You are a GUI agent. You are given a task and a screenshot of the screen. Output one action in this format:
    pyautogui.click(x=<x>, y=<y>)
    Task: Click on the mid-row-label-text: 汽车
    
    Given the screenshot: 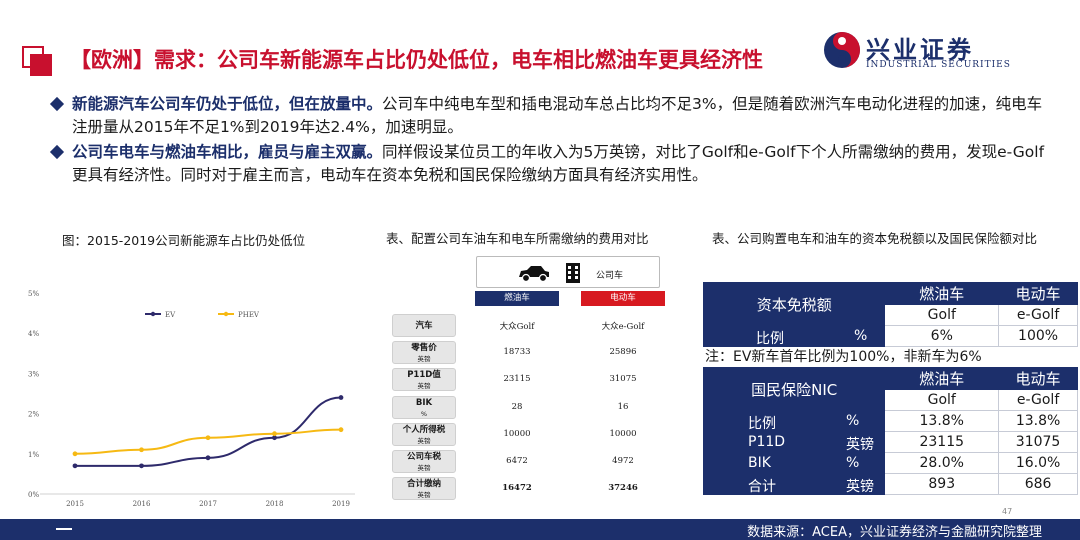 What is the action you would take?
    pyautogui.click(x=424, y=326)
    